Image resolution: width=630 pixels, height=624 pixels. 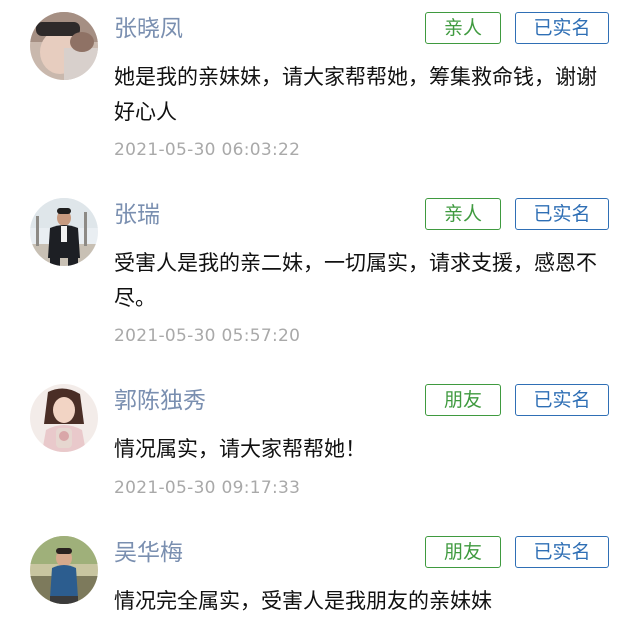 What do you see at coordinates (148, 553) in the screenshot?
I see `commenter-name: 吴华梅` at bounding box center [148, 553].